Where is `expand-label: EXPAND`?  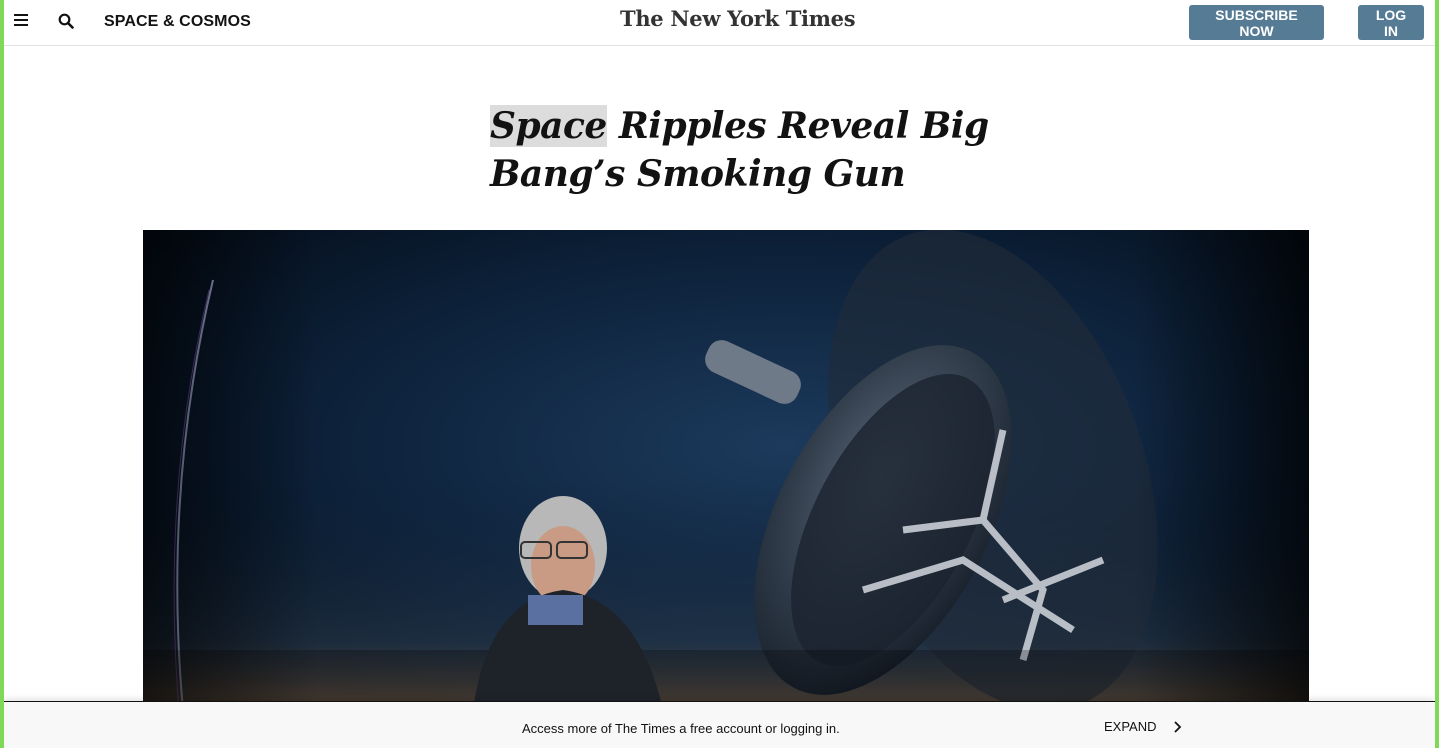
expand-label: EXPAND is located at coordinates (1130, 726).